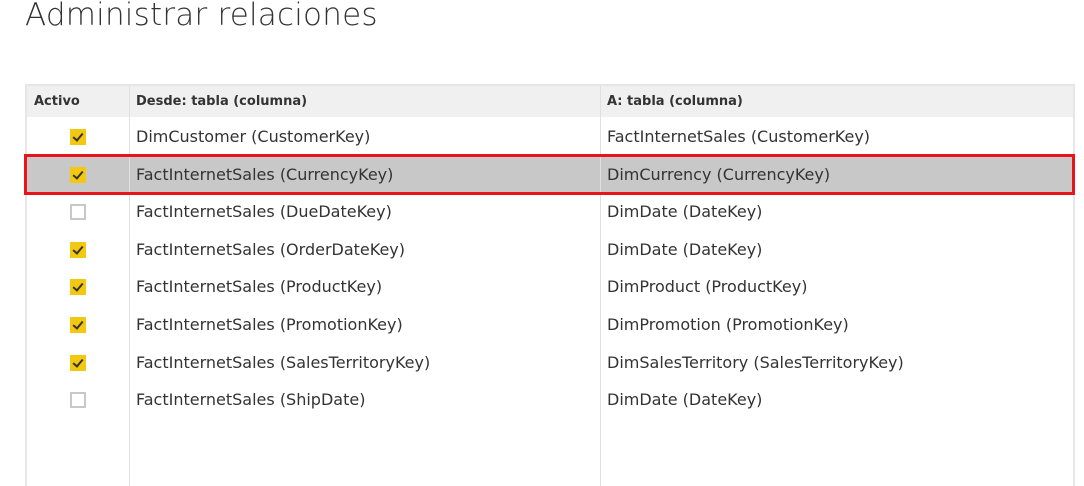 Image resolution: width=1084 pixels, height=486 pixels. I want to click on to-cell: FactInternetSales (CustomerKey), so click(739, 136).